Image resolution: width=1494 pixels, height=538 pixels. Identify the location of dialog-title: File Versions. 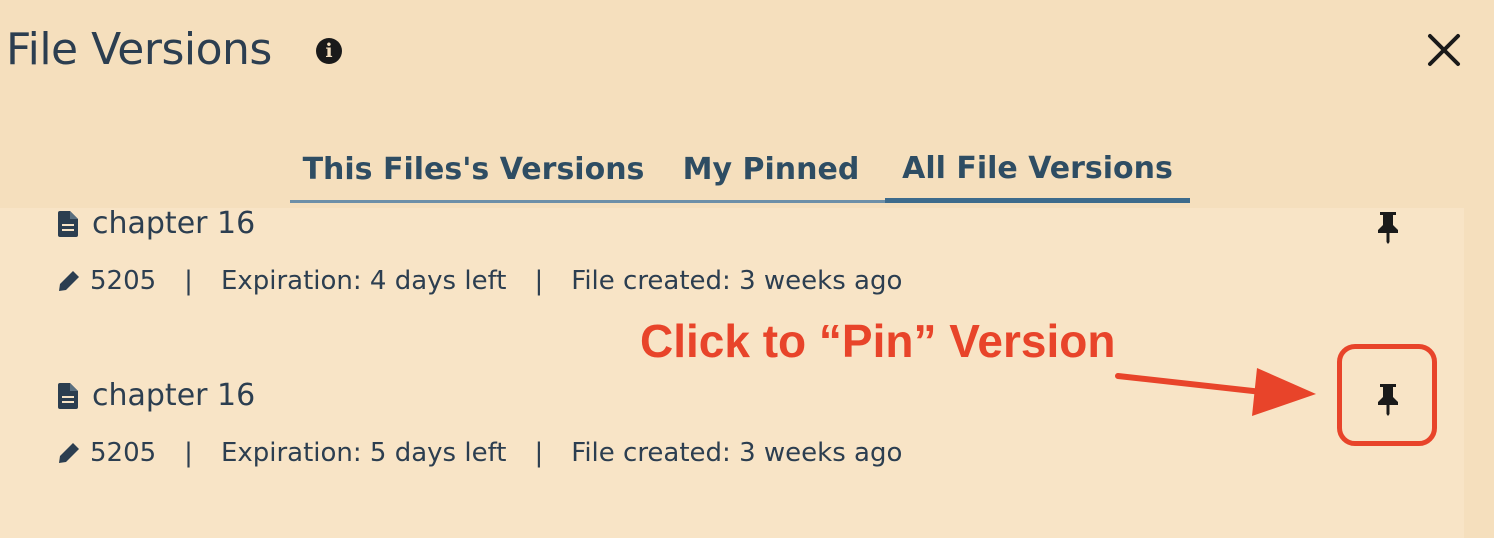
(139, 49).